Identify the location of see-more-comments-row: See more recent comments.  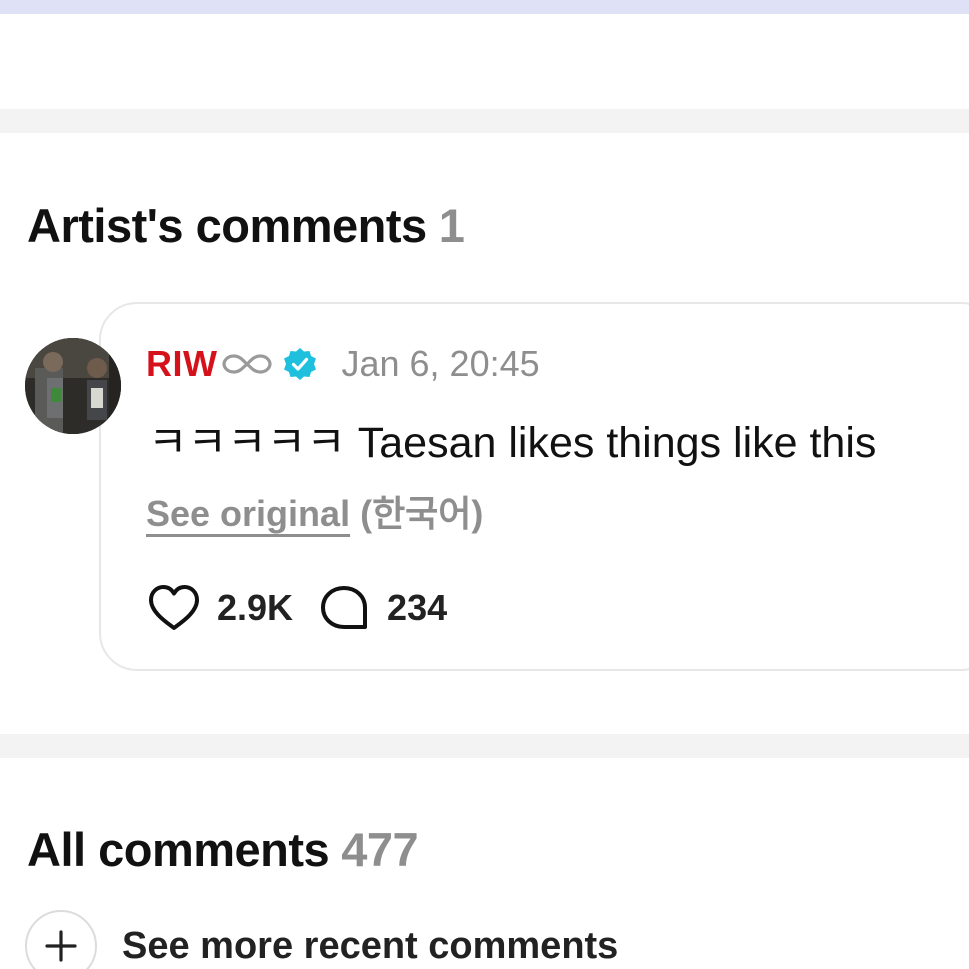
(321, 939).